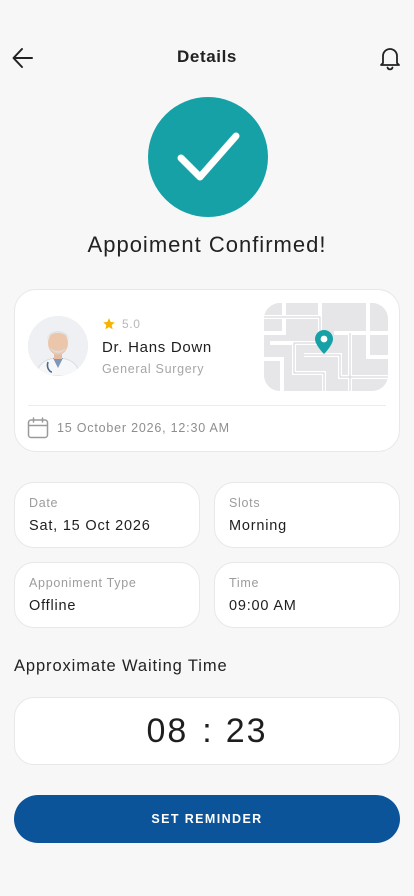 Image resolution: width=414 pixels, height=896 pixels. I want to click on set-reminder-button: SET REMINDER, so click(207, 819).